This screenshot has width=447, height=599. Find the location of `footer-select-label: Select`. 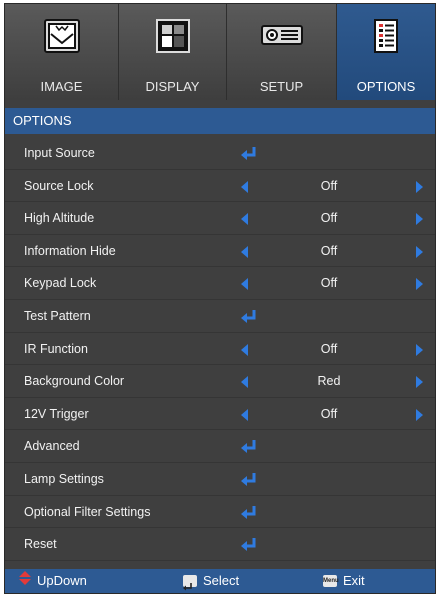

footer-select-label: Select is located at coordinates (221, 580).